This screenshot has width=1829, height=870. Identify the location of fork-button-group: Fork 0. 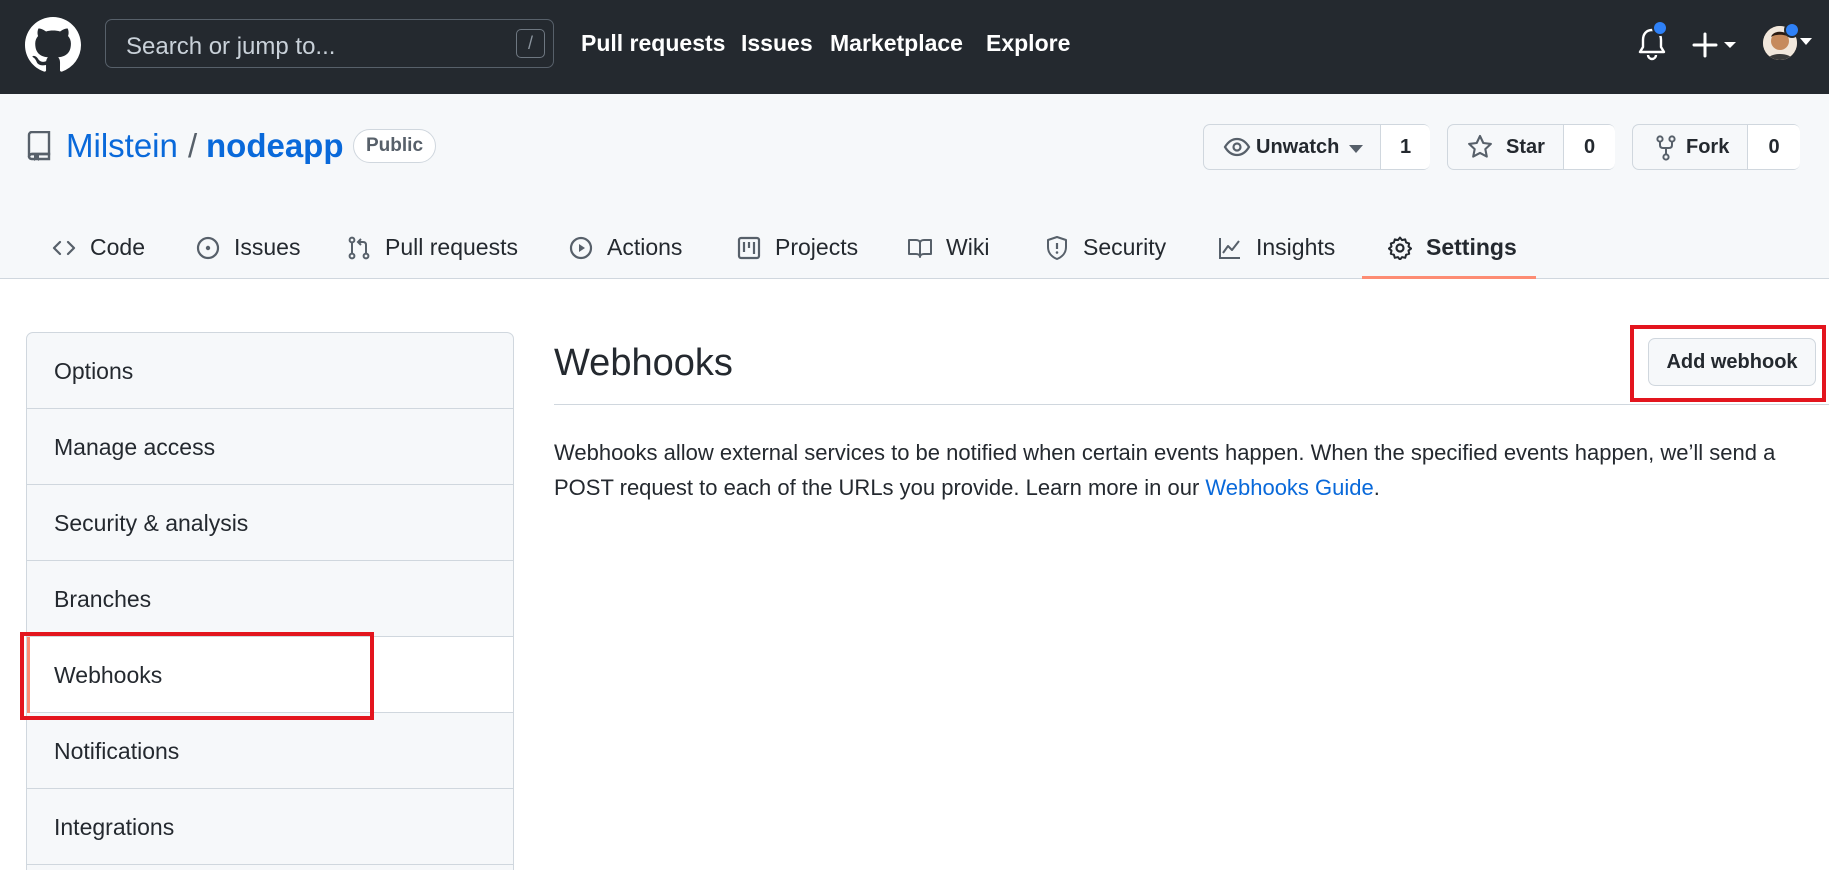
(1716, 147).